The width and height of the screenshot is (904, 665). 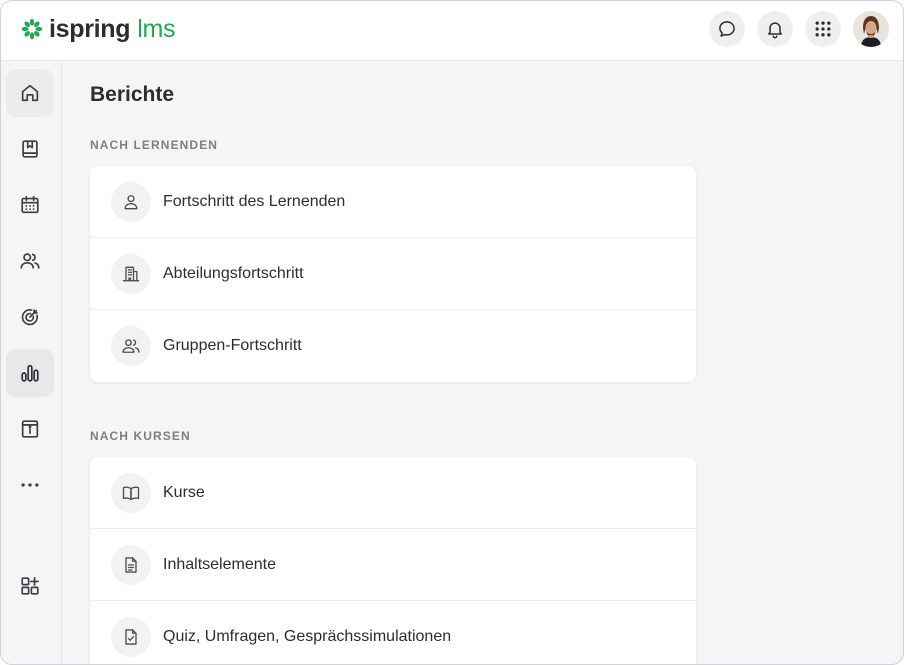 I want to click on info-archive-icon, so click(x=30, y=429).